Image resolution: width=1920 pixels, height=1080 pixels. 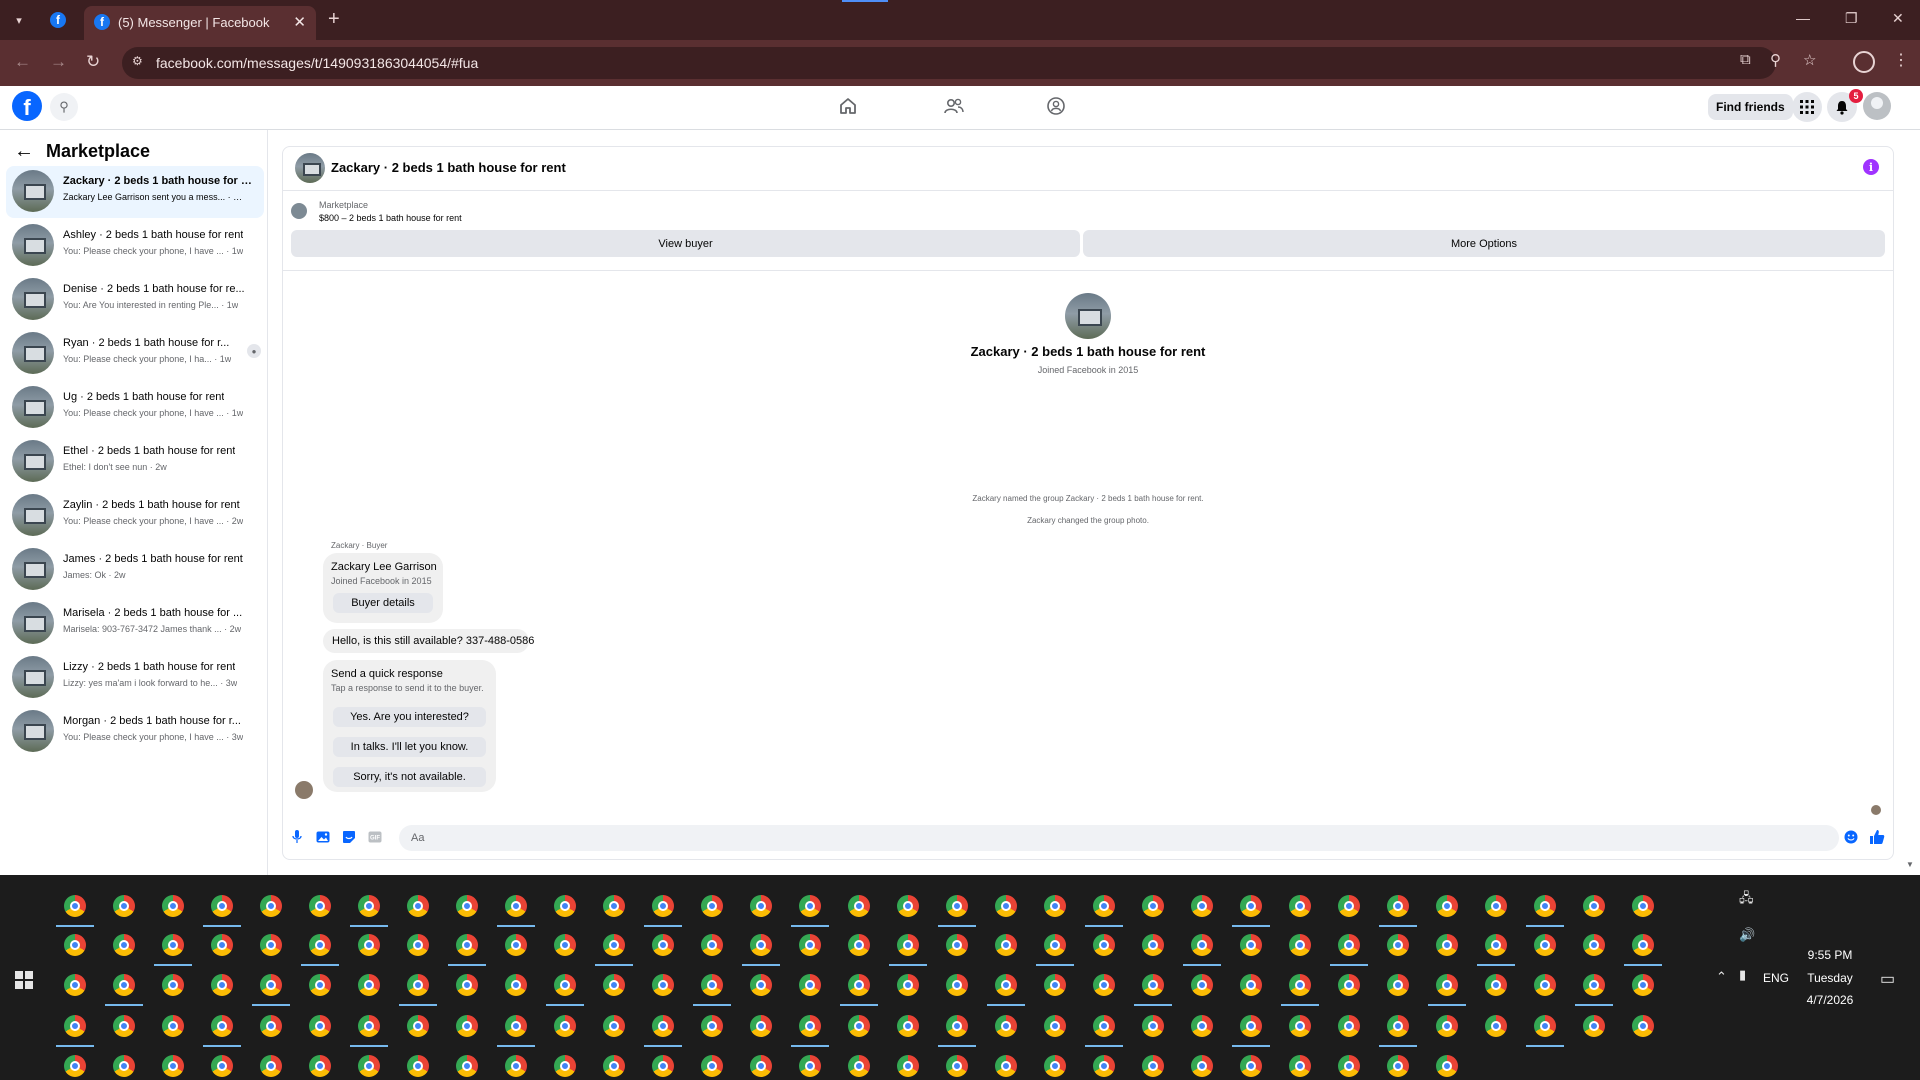 What do you see at coordinates (383, 603) in the screenshot?
I see `buyer-details-button: Buyer details` at bounding box center [383, 603].